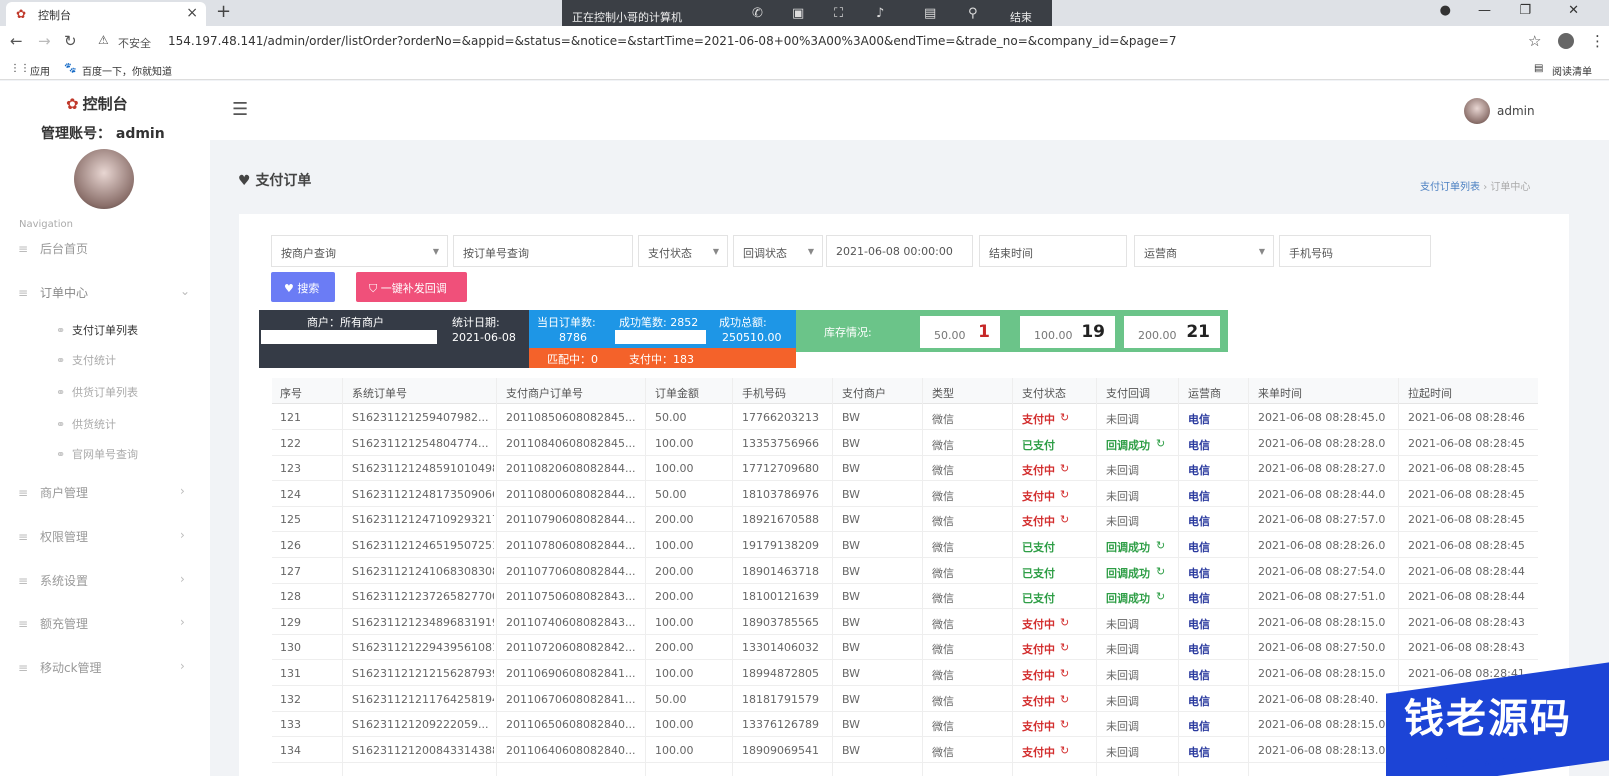 The image size is (1609, 776). What do you see at coordinates (1053, 251) in the screenshot?
I see `end-time-input: 结束时间` at bounding box center [1053, 251].